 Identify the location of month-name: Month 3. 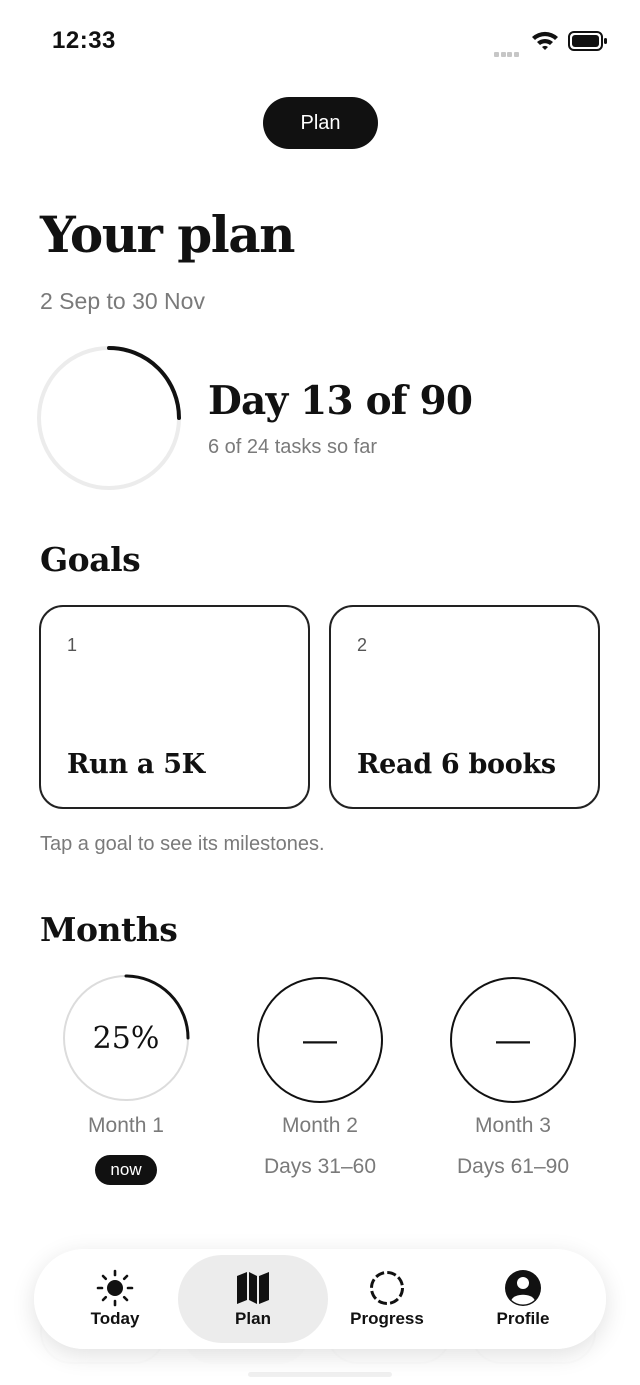
(513, 1125).